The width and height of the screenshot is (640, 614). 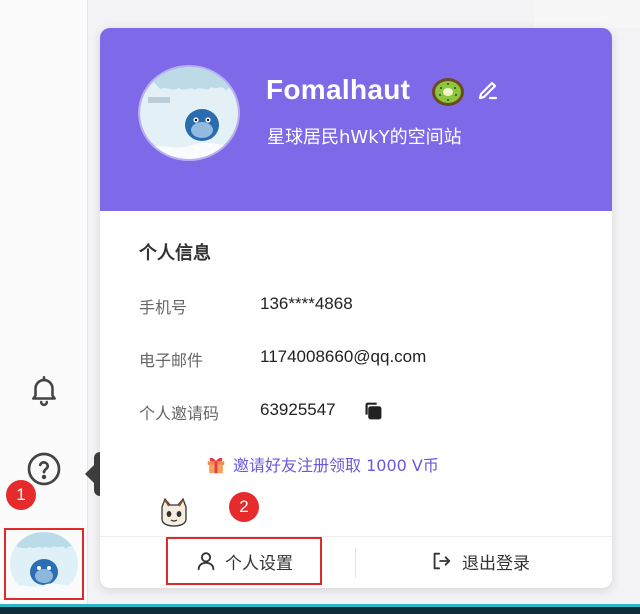 I want to click on sidebar-avatar-button, so click(x=44, y=564).